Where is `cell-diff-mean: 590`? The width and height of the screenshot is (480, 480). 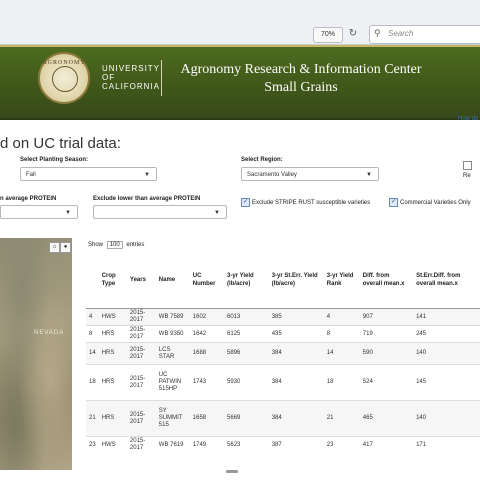 cell-diff-mean: 590 is located at coordinates (386, 353).